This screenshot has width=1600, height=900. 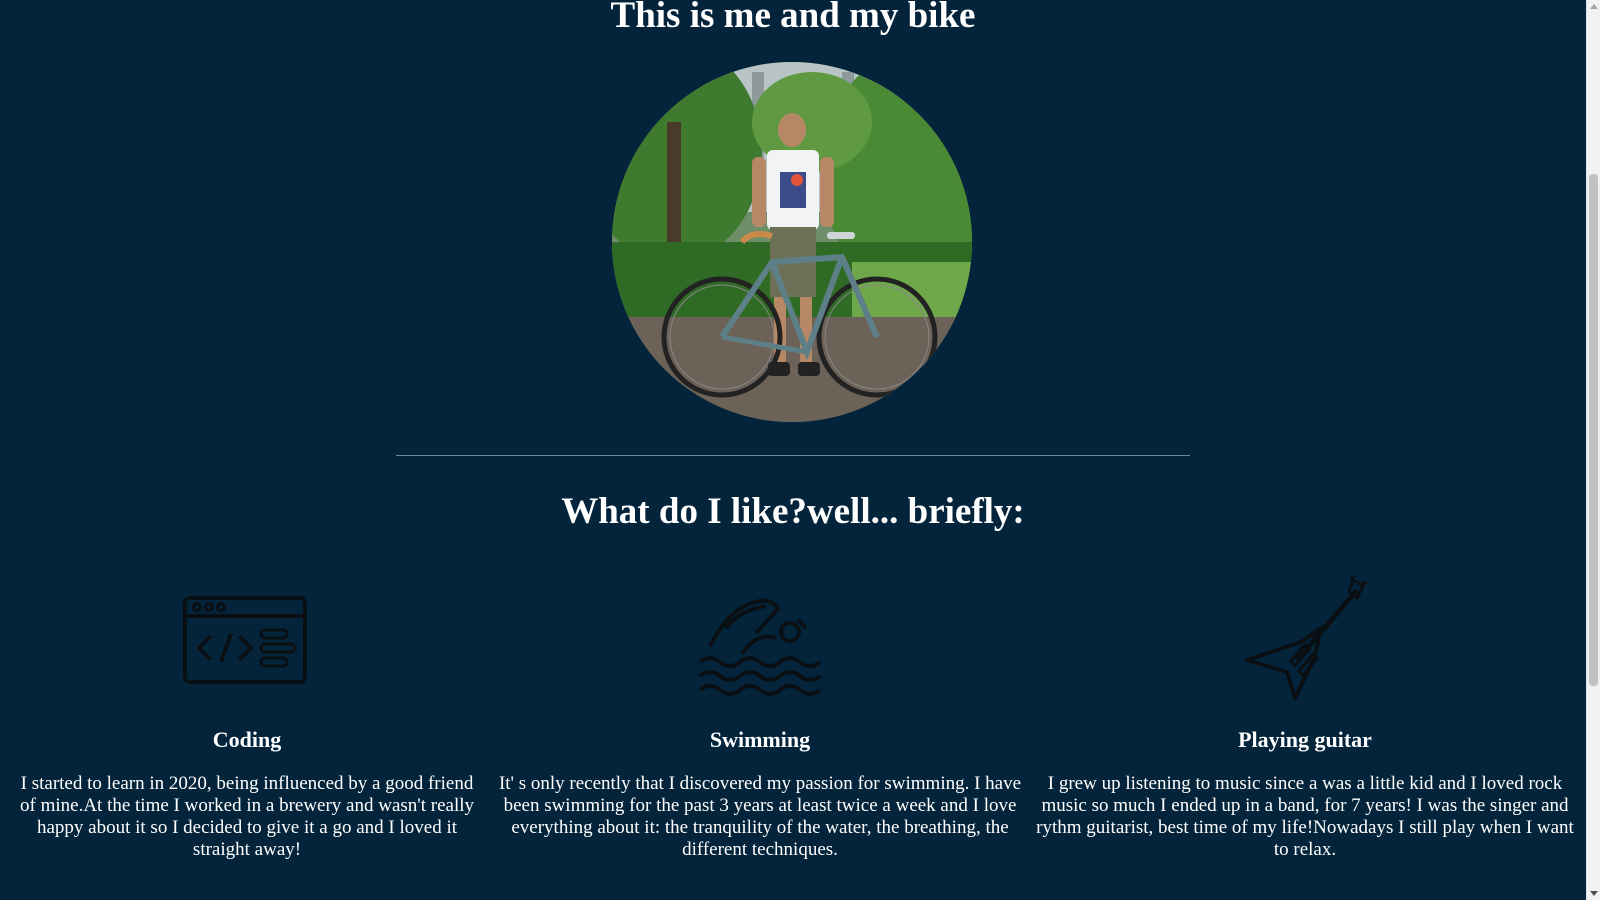 What do you see at coordinates (1593, 430) in the screenshot?
I see `scrollbar-thumb` at bounding box center [1593, 430].